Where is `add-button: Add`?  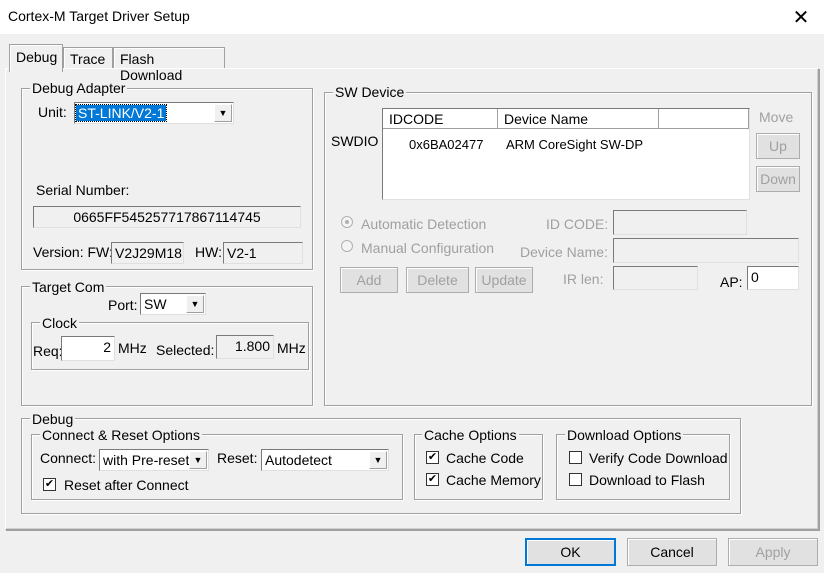
add-button: Add is located at coordinates (369, 280).